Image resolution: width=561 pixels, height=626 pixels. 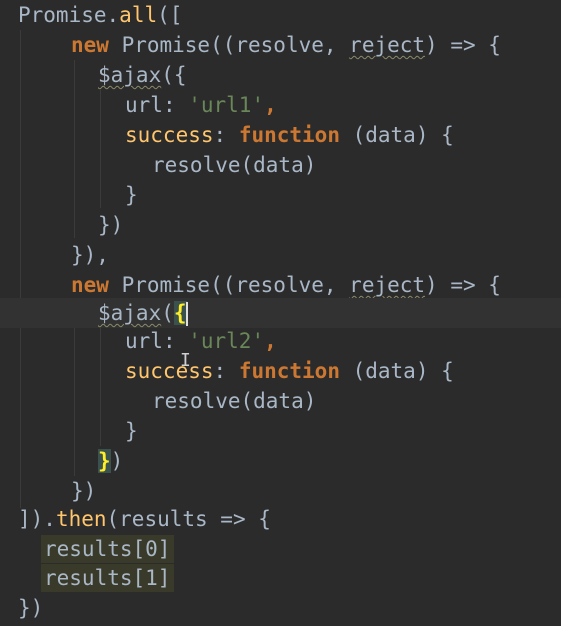 I want to click on code-token: 'url1', so click(x=226, y=105).